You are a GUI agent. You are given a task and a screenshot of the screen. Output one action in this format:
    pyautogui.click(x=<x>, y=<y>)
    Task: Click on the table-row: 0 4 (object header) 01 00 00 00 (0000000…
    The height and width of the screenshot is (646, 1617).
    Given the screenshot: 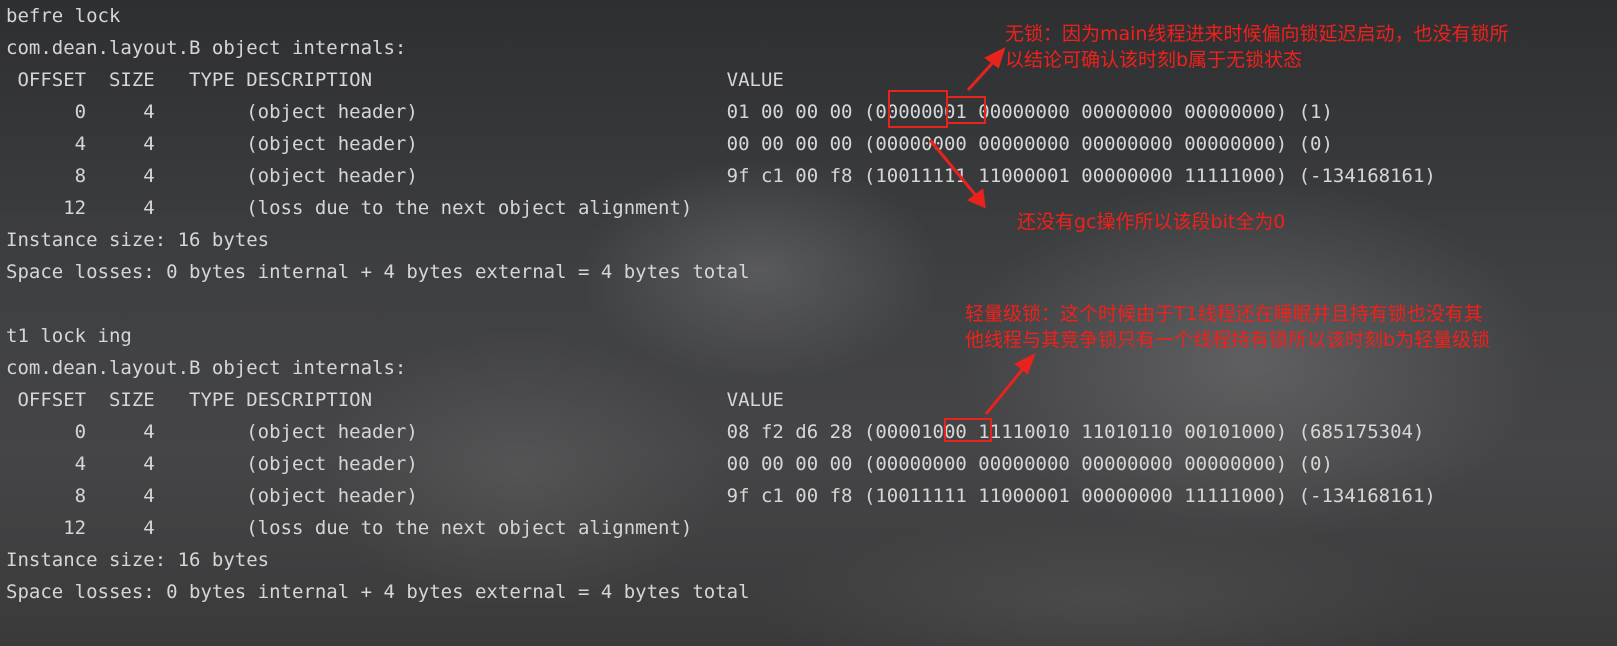 What is the action you would take?
    pyautogui.click(x=669, y=112)
    